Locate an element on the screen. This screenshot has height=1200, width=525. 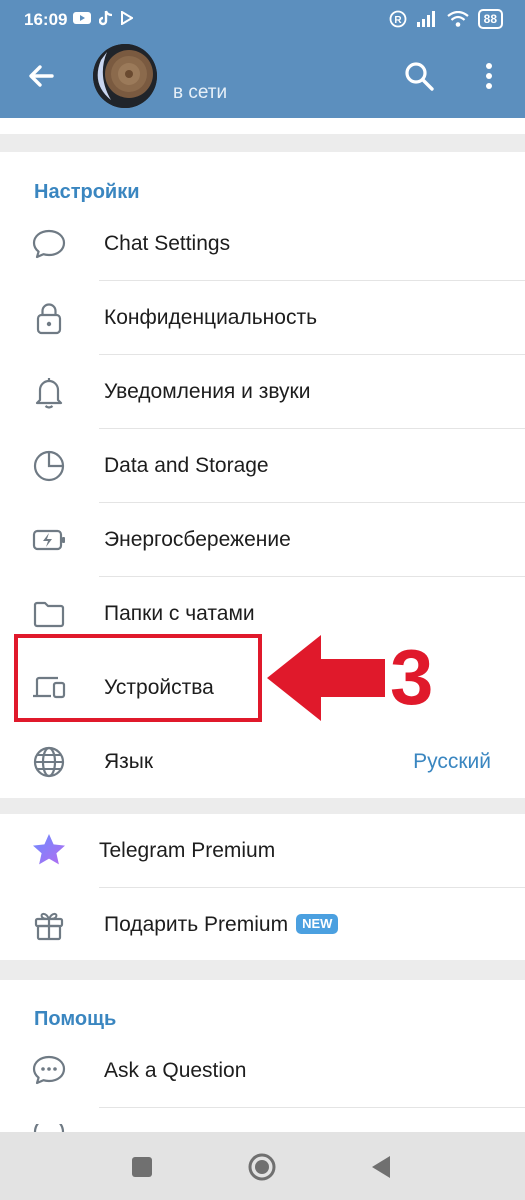
step-number: 3 is located at coordinates (412, 677).